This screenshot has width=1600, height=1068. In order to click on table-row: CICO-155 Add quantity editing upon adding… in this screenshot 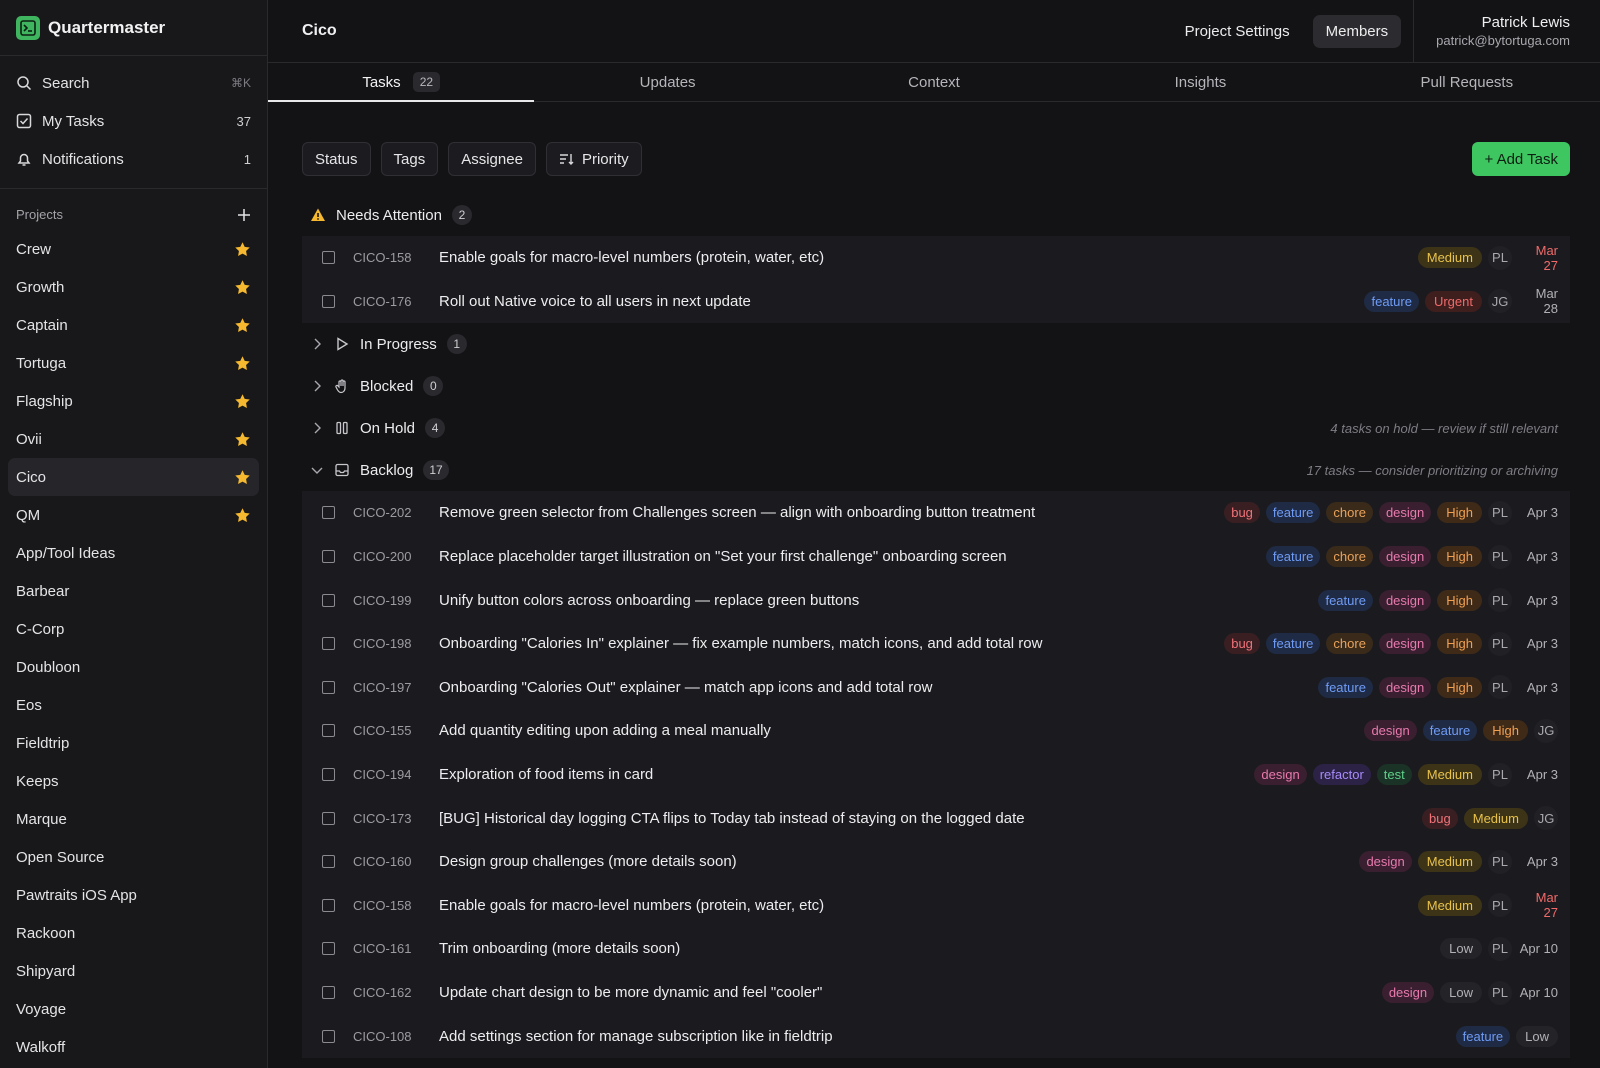, I will do `click(936, 731)`.